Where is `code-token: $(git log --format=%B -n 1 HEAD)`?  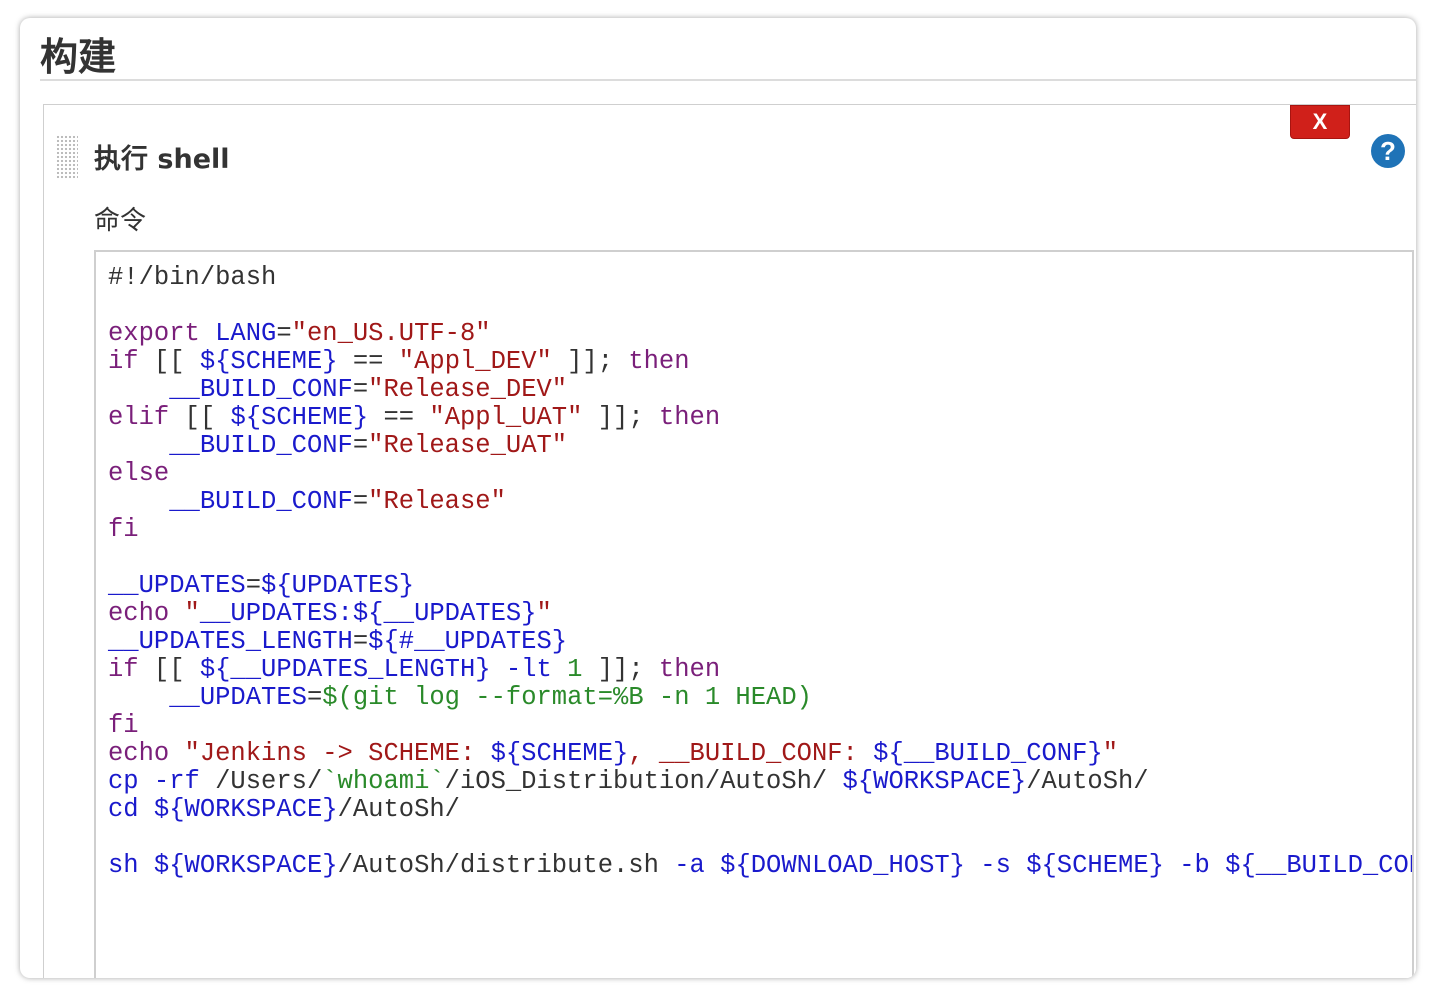
code-token: $(git log --format=%B -n 1 HEAD) is located at coordinates (567, 697).